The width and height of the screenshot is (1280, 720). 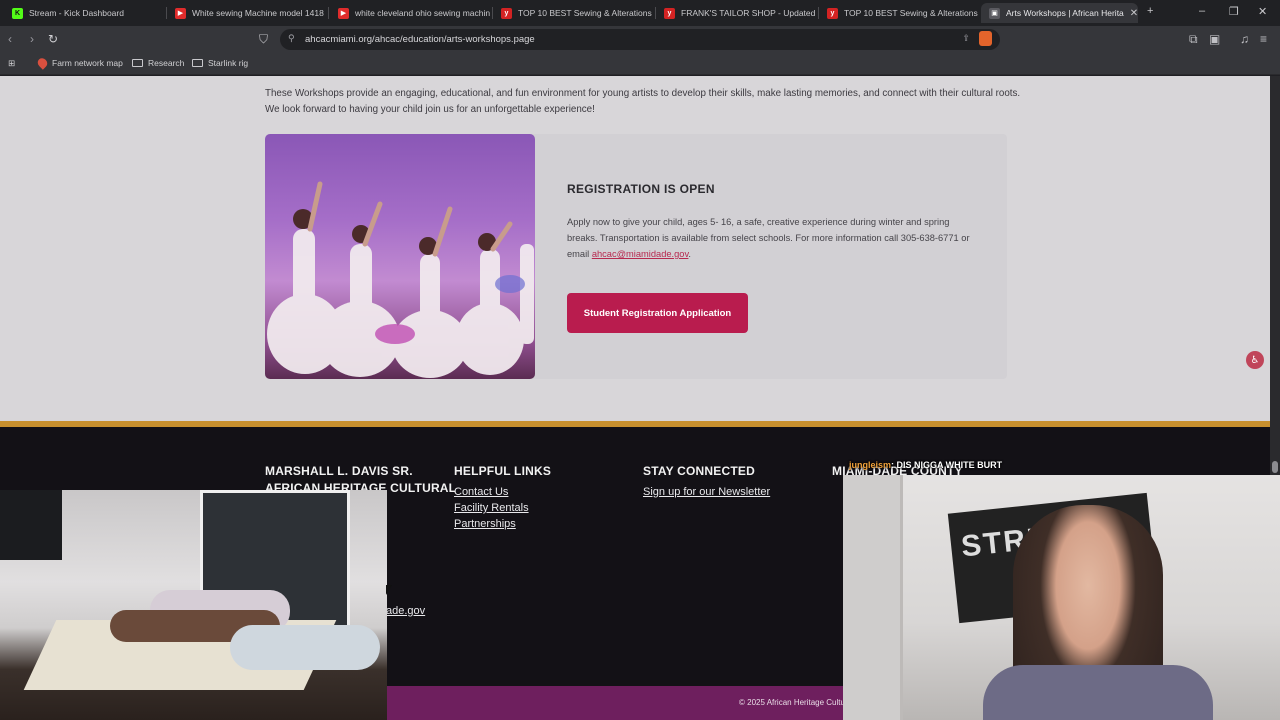 What do you see at coordinates (400, 279) in the screenshot?
I see `dancers-illustration` at bounding box center [400, 279].